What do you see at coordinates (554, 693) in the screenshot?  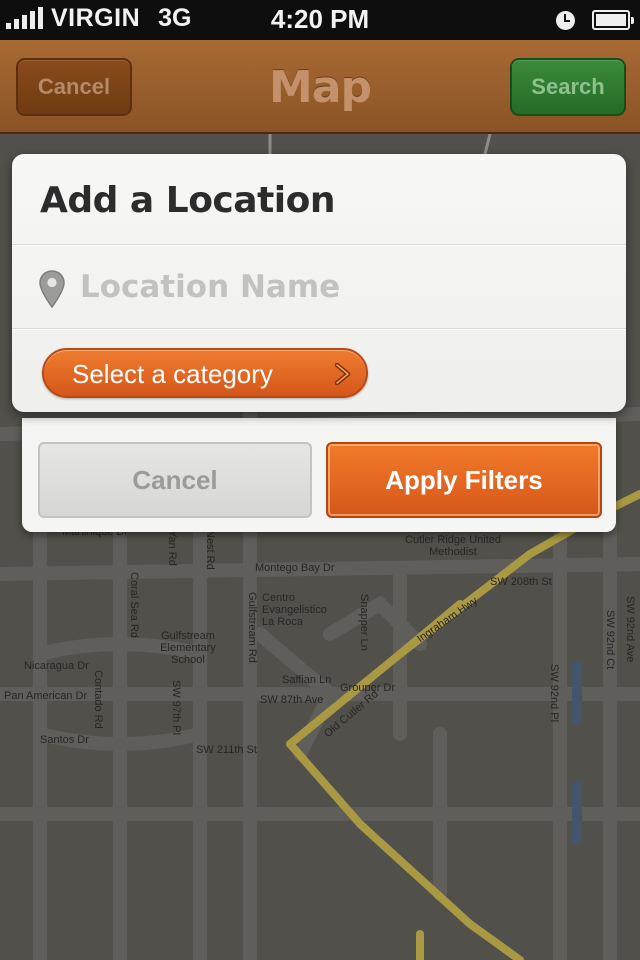 I see `map-label: SW 92nd Pl` at bounding box center [554, 693].